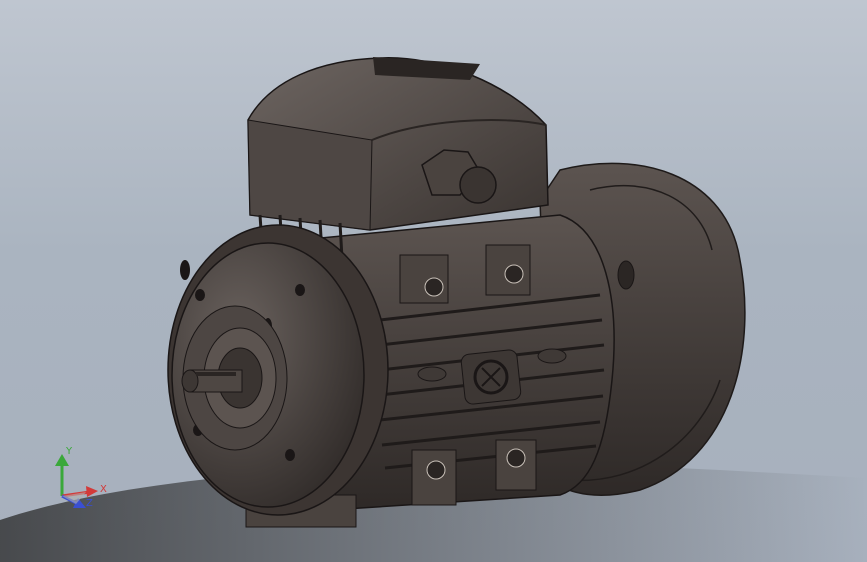 The height and width of the screenshot is (562, 867). Describe the element at coordinates (69, 451) in the screenshot. I see `y-axis-label: Y` at that location.